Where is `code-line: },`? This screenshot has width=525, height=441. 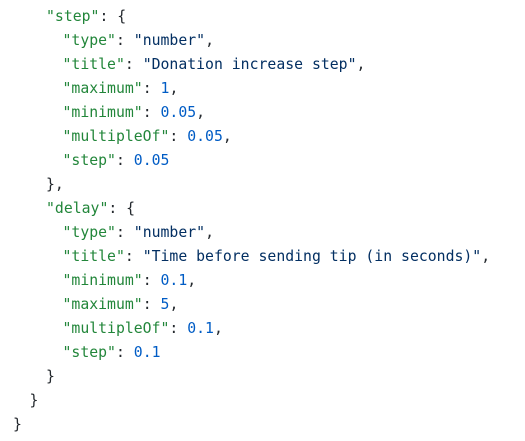
code-line: }, is located at coordinates (55, 185).